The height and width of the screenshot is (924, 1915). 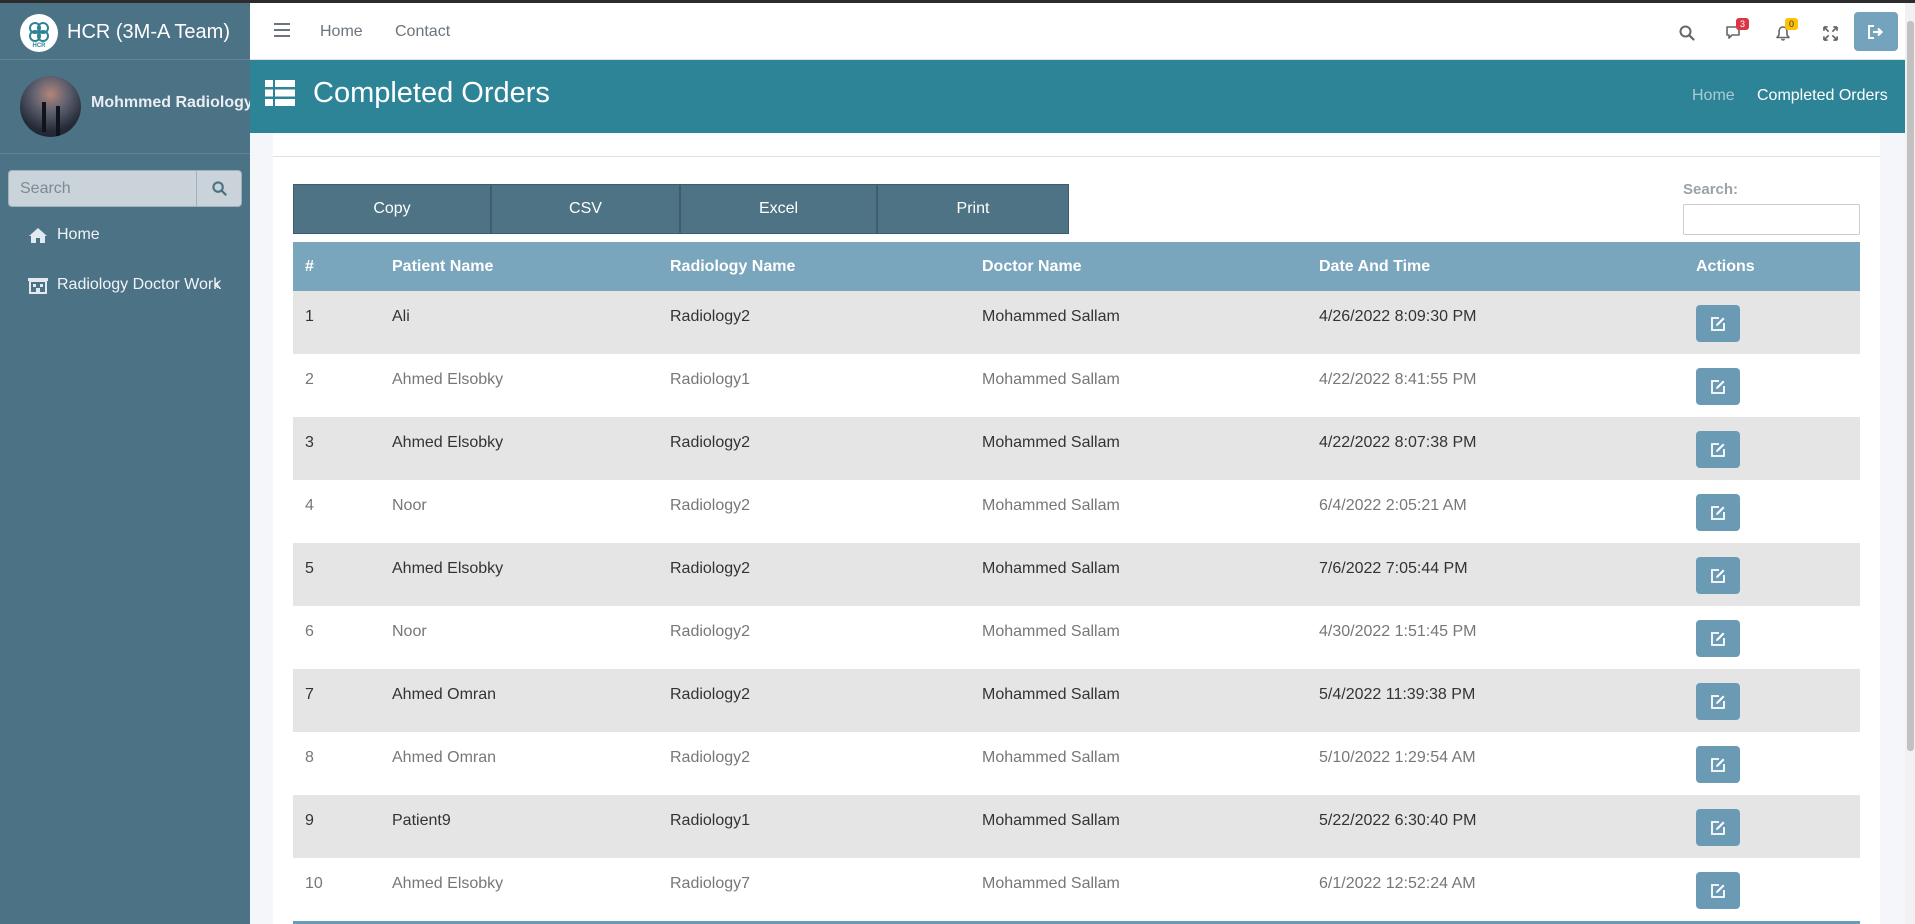 I want to click on print-button: Print, so click(x=973, y=209).